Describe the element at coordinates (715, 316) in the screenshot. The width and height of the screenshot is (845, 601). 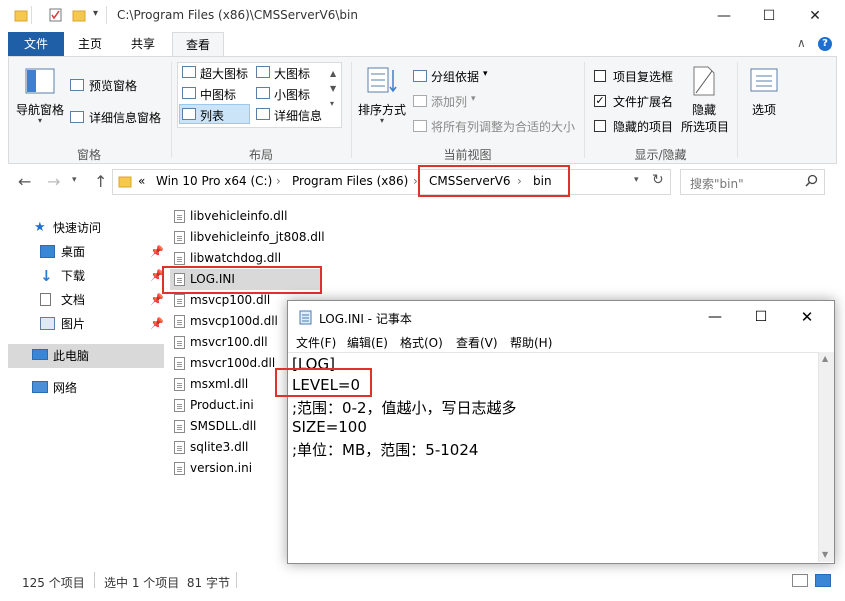
I see `notepad-minimize-button: —` at that location.